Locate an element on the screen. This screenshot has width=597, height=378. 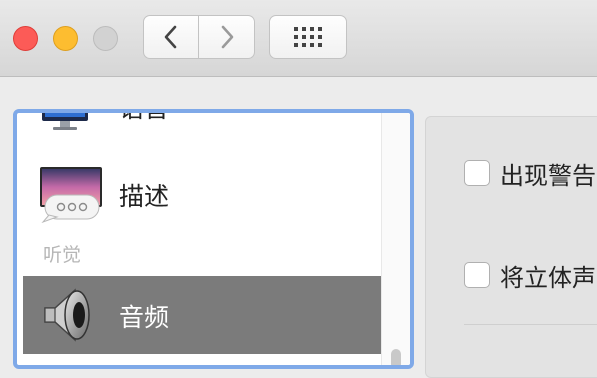
speaker-icon is located at coordinates (67, 315).